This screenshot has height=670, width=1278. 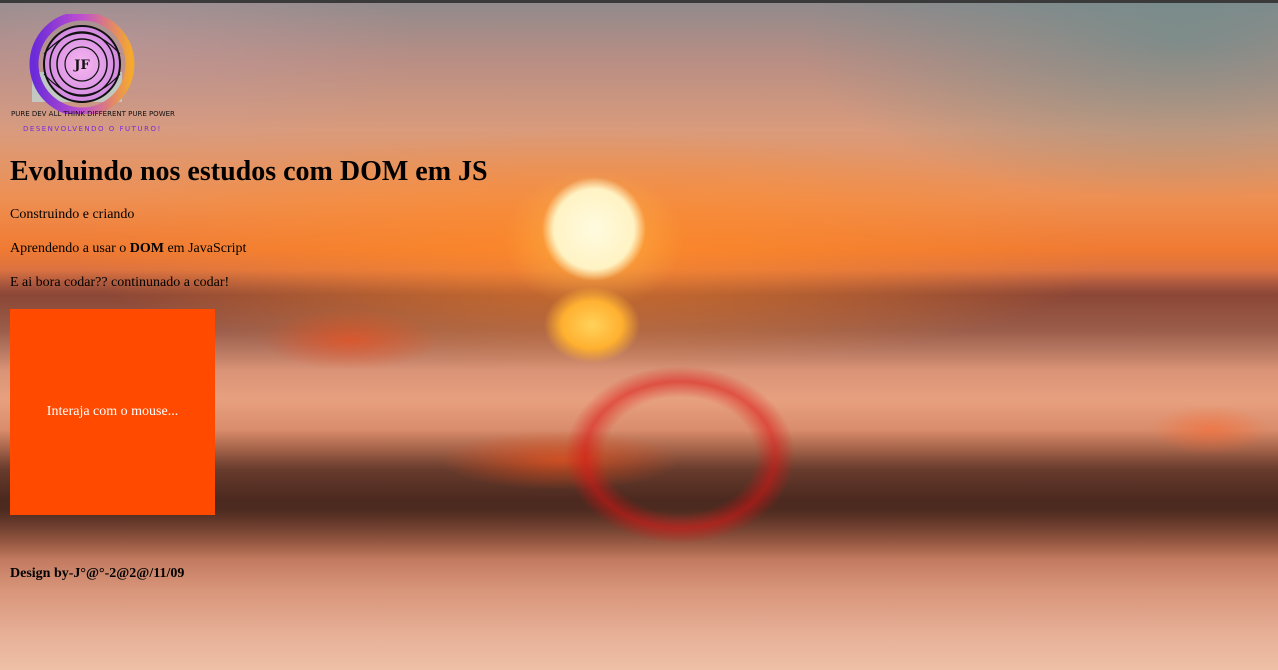 I want to click on paragraph-learning-prefix: Aprendendo a usar o, so click(x=70, y=248).